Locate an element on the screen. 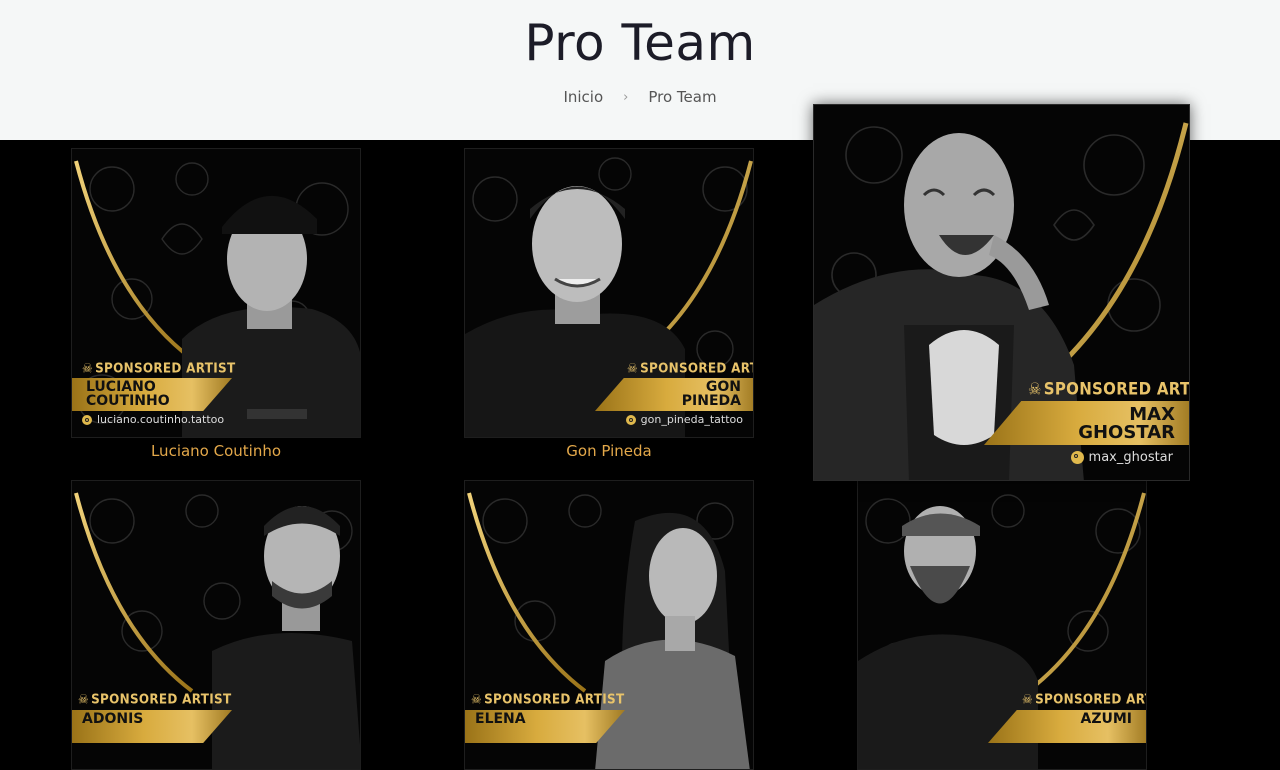  card-artist-name: MAX GHOSTAR is located at coordinates (1126, 423).